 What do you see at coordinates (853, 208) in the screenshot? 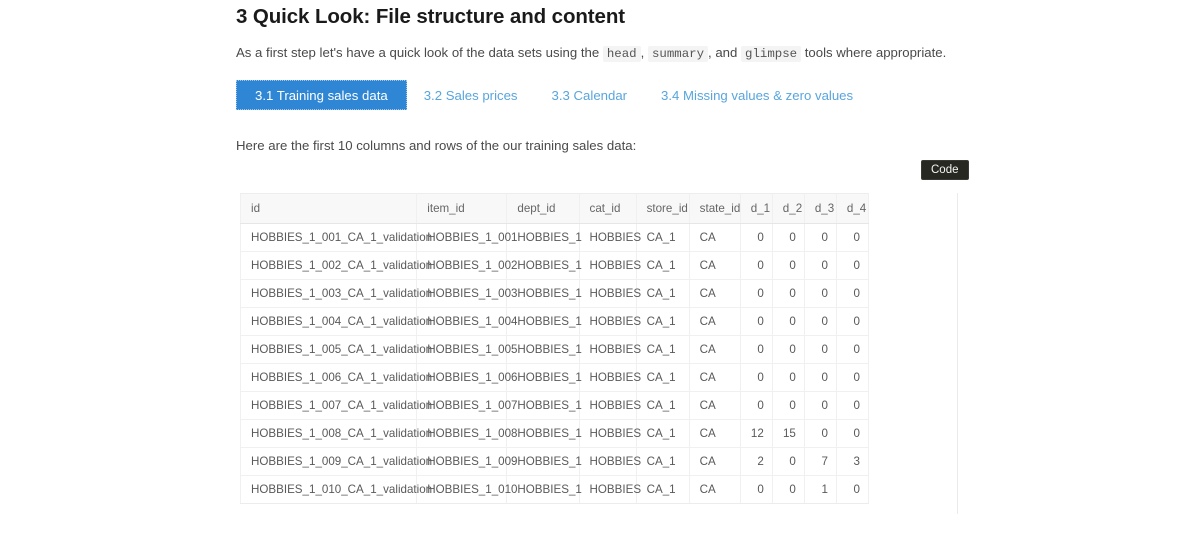
I see `column-header-d_4: d_4` at bounding box center [853, 208].